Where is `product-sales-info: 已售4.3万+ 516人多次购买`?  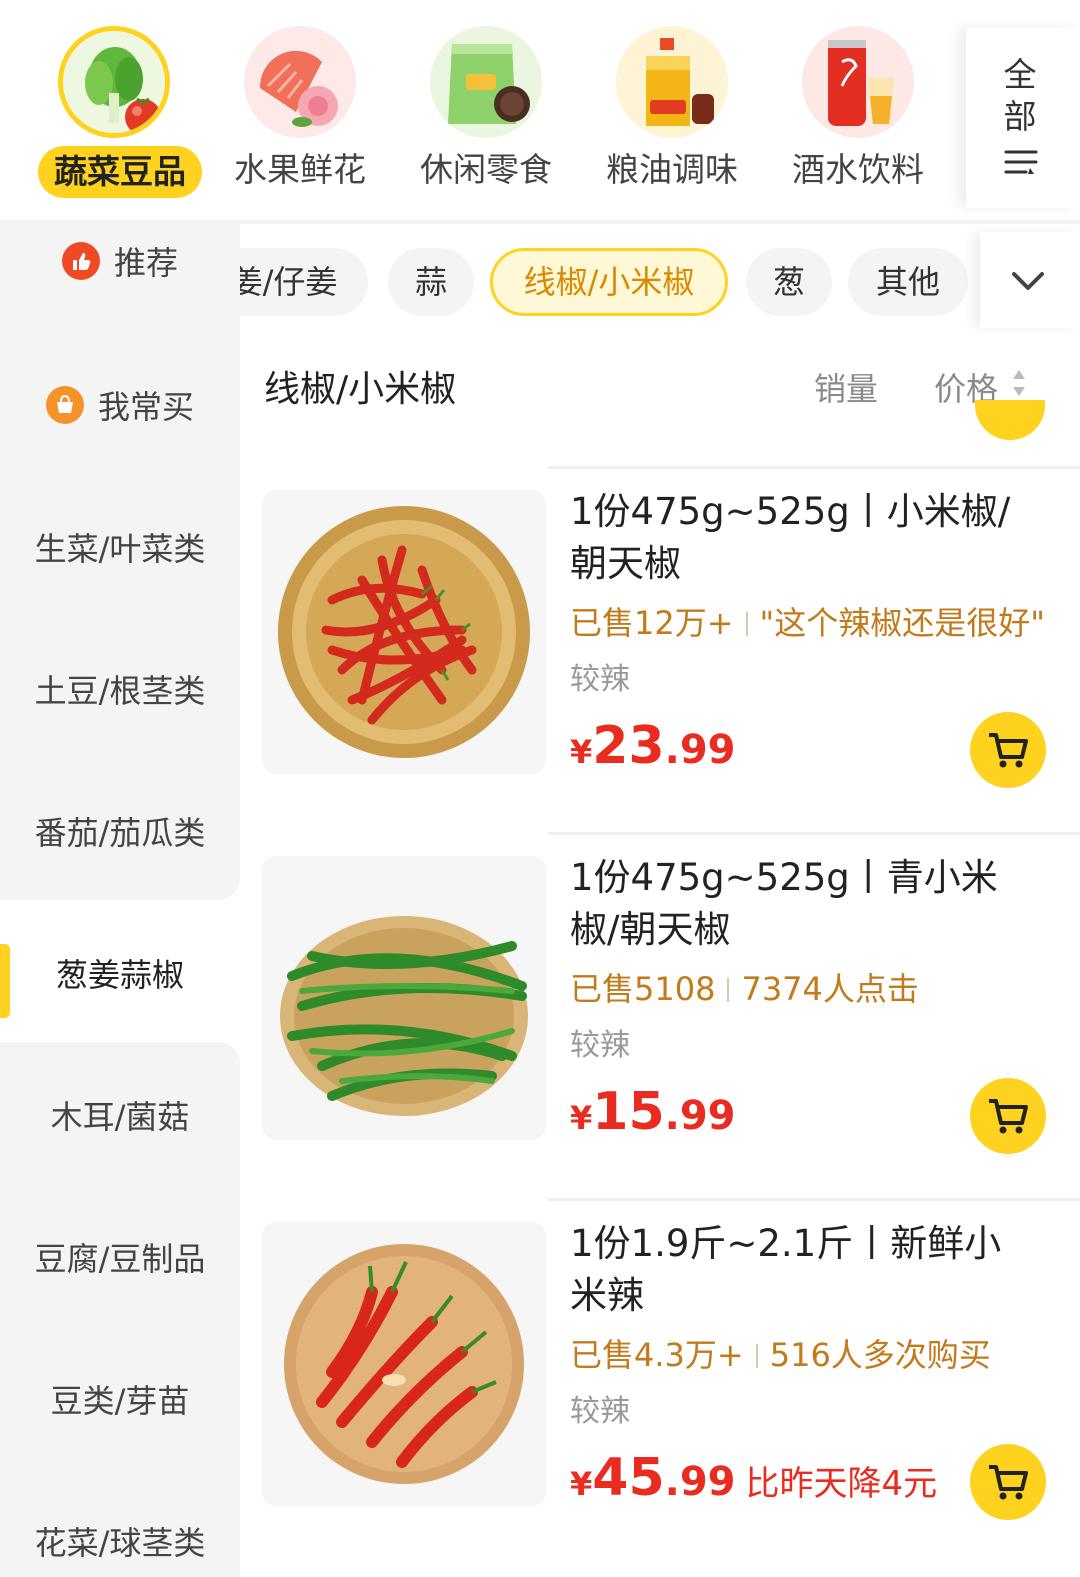
product-sales-info: 已售4.3万+ 516人多次购买 is located at coordinates (825, 1353).